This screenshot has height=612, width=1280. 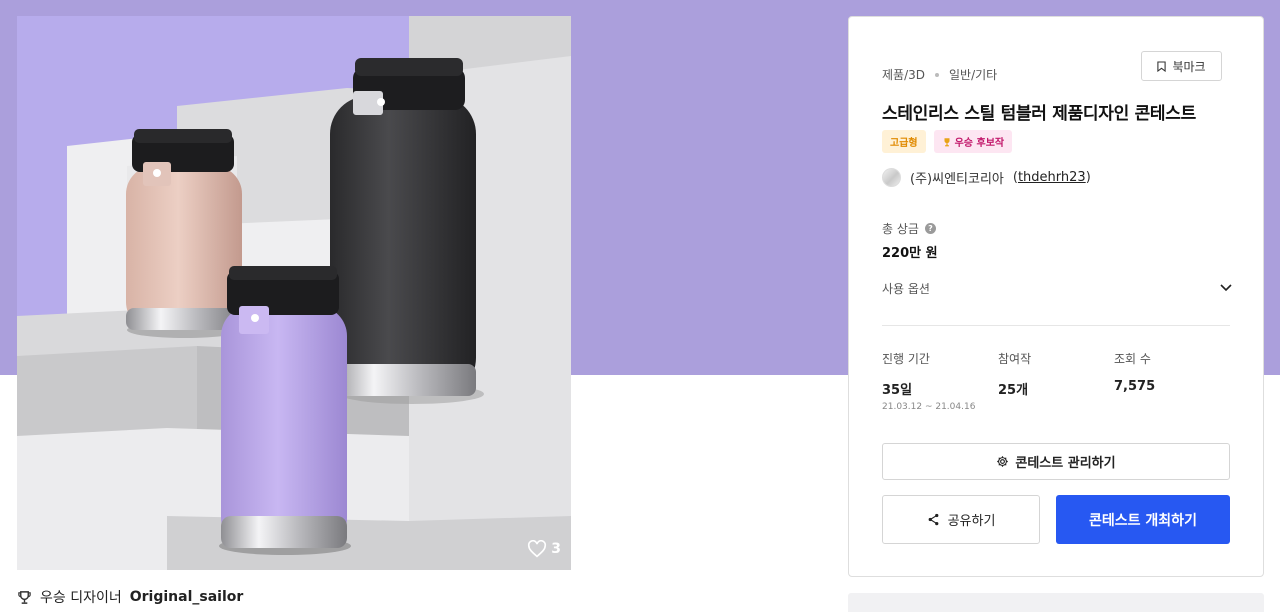 I want to click on winner-designer: 우승 디자이너 Original_sailor, so click(x=130, y=597).